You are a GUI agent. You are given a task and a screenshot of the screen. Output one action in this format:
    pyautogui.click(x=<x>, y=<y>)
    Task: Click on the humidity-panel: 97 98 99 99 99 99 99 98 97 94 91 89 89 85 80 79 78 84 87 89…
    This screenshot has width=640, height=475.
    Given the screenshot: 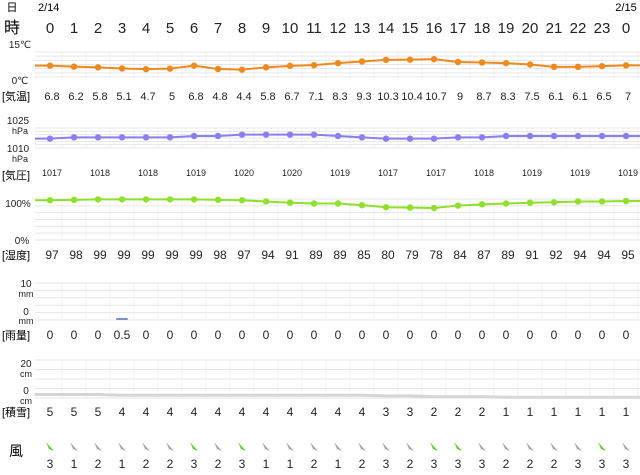 What is the action you would take?
    pyautogui.click(x=322, y=229)
    